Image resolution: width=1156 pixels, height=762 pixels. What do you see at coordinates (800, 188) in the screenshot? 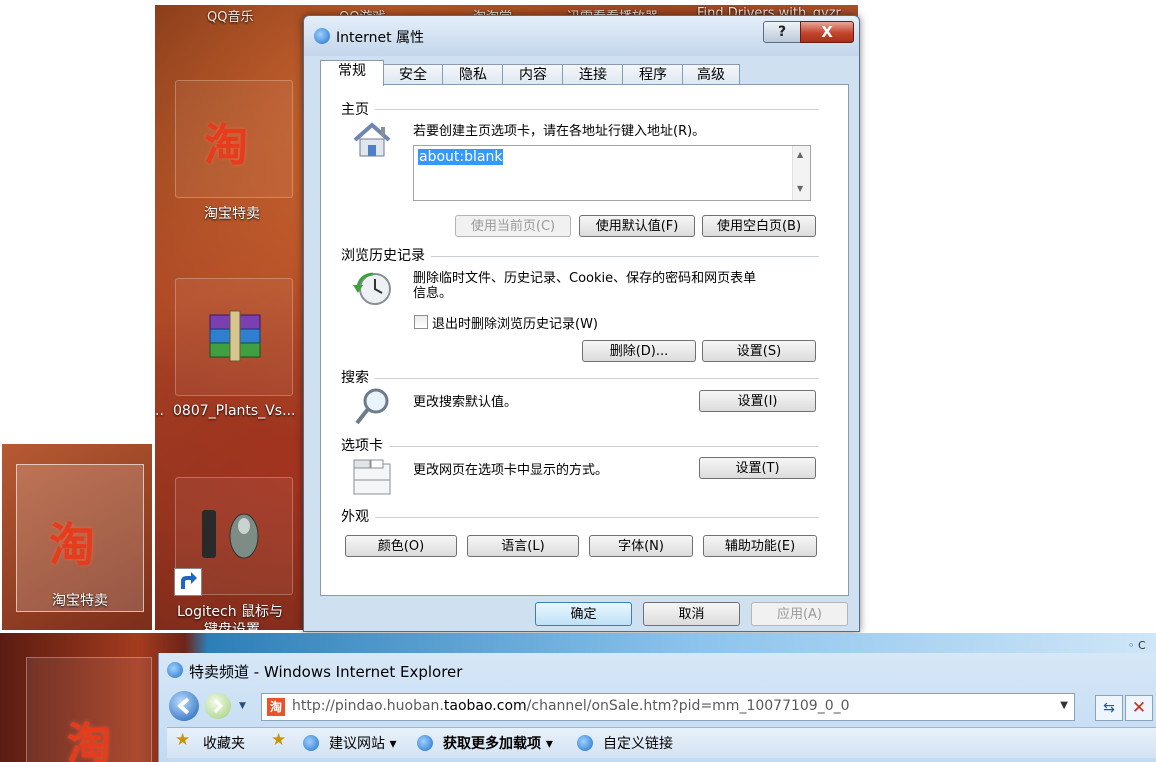
I see `scroll-down-icon: ▼` at bounding box center [800, 188].